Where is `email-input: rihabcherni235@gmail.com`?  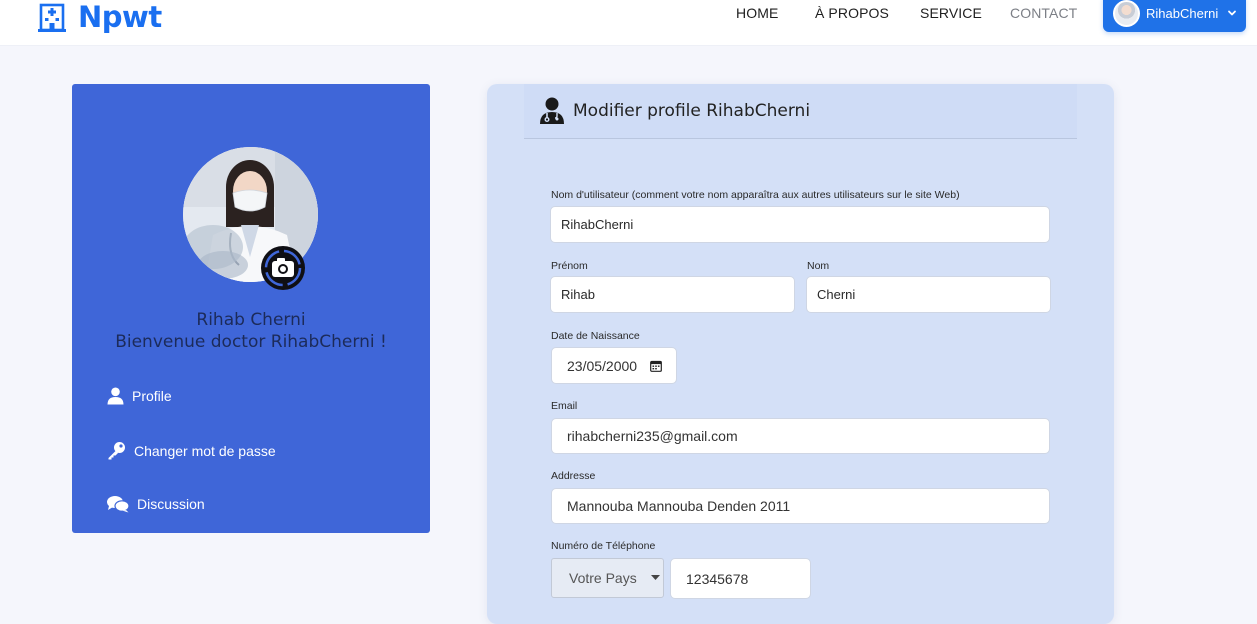 email-input: rihabcherni235@gmail.com is located at coordinates (800, 436).